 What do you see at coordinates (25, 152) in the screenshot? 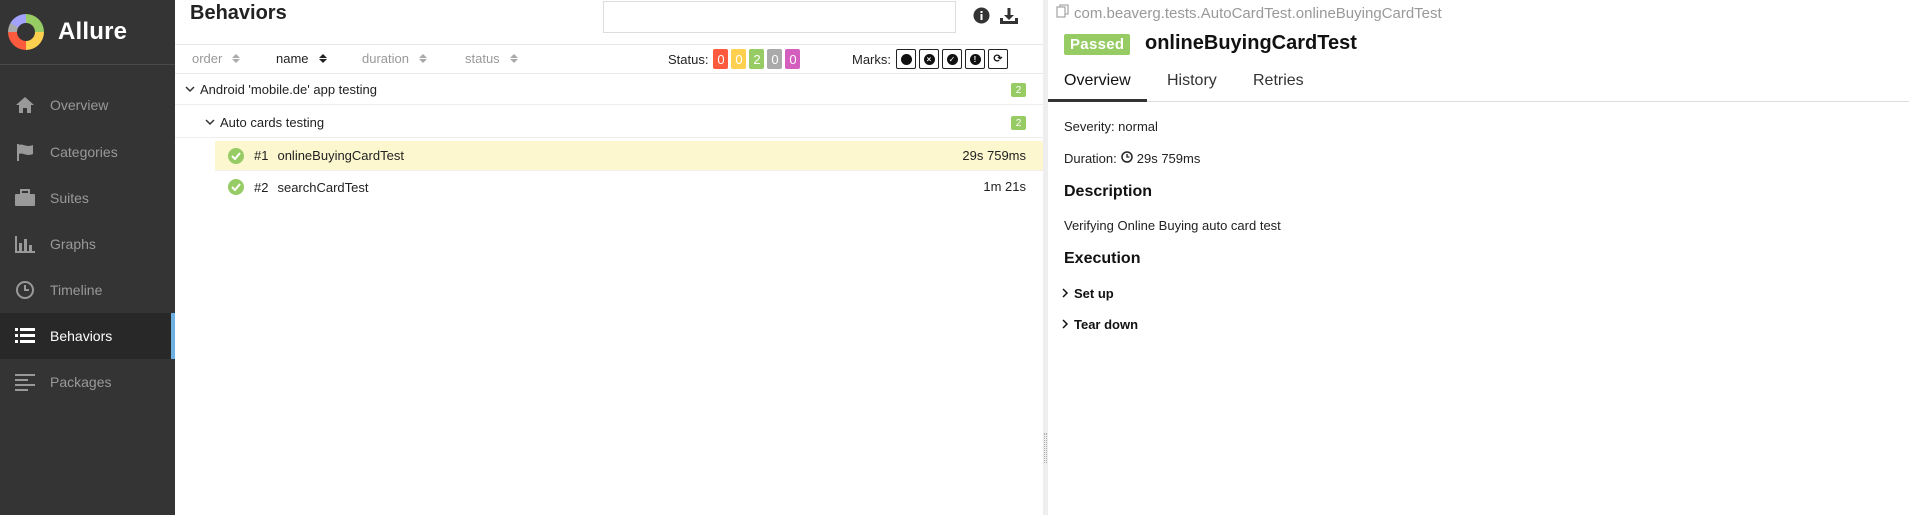
I see `flag-icon` at bounding box center [25, 152].